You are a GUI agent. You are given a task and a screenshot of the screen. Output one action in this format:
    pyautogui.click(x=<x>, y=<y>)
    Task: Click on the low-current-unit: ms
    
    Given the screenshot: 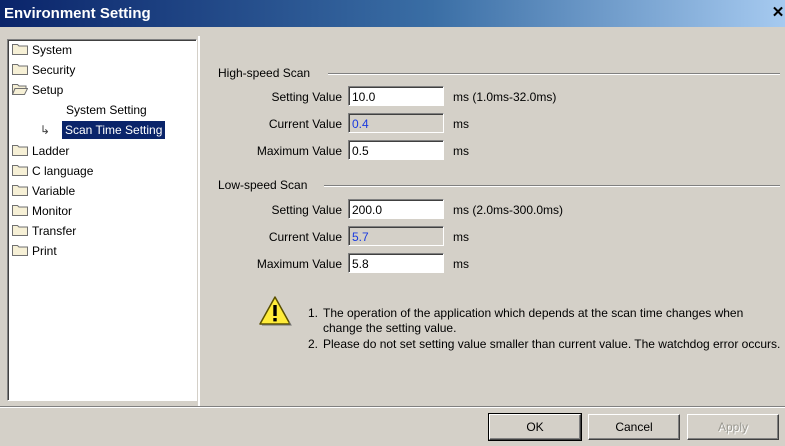 What is the action you would take?
    pyautogui.click(x=461, y=237)
    